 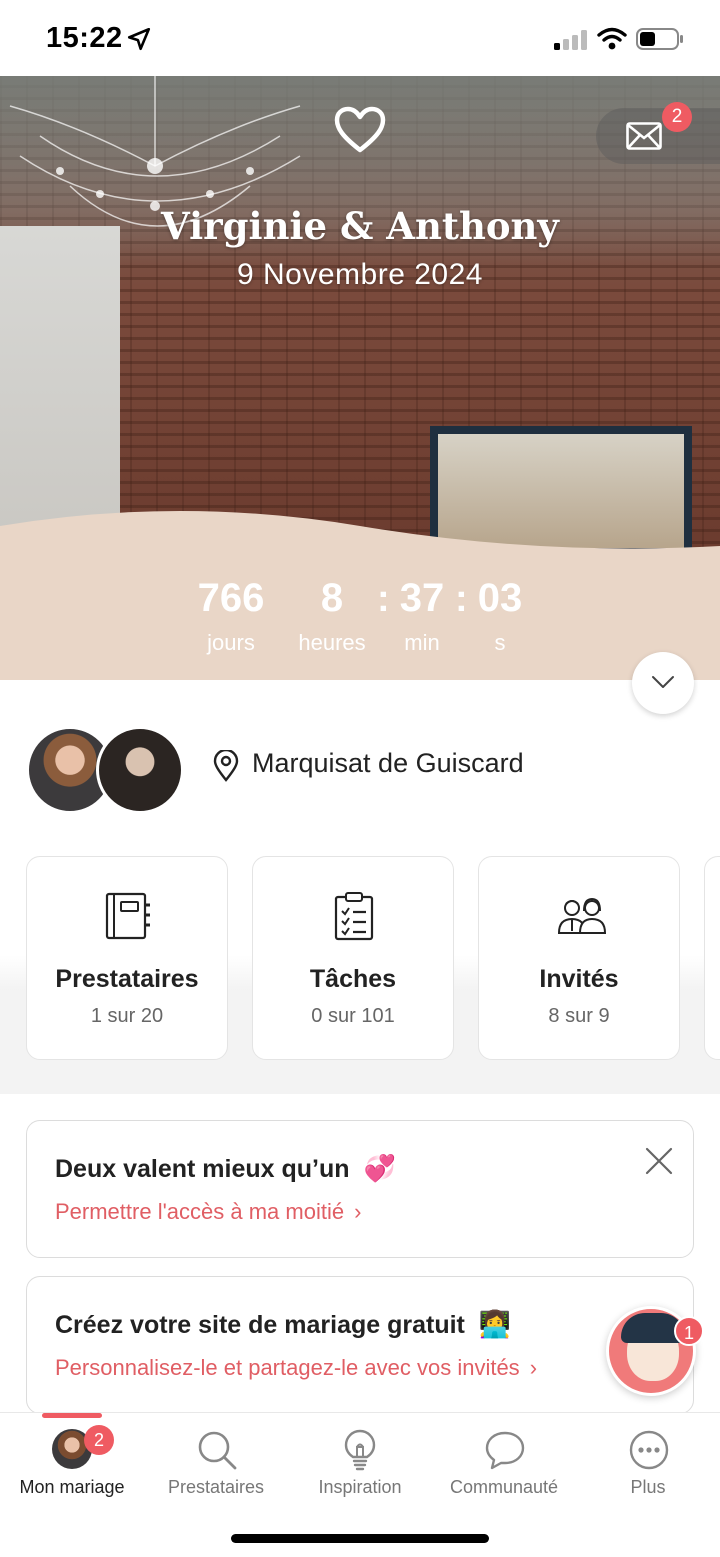 I want to click on hearts-emoji-icon: 💞, so click(x=379, y=1168).